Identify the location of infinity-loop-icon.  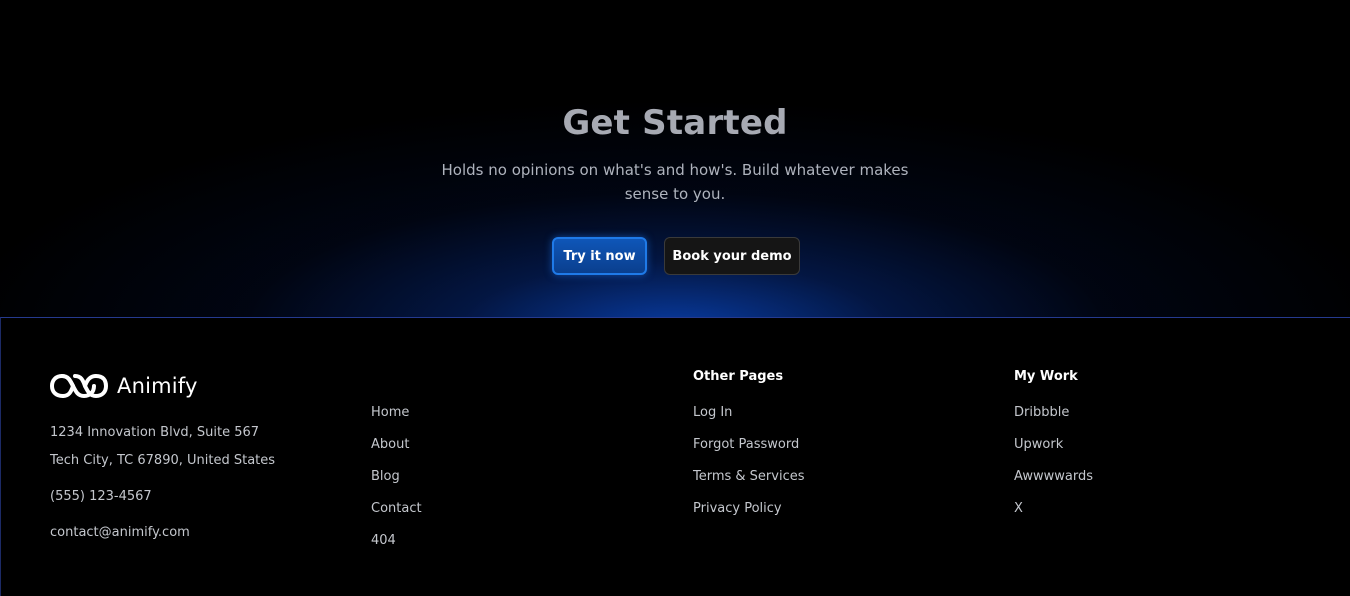
(79, 386).